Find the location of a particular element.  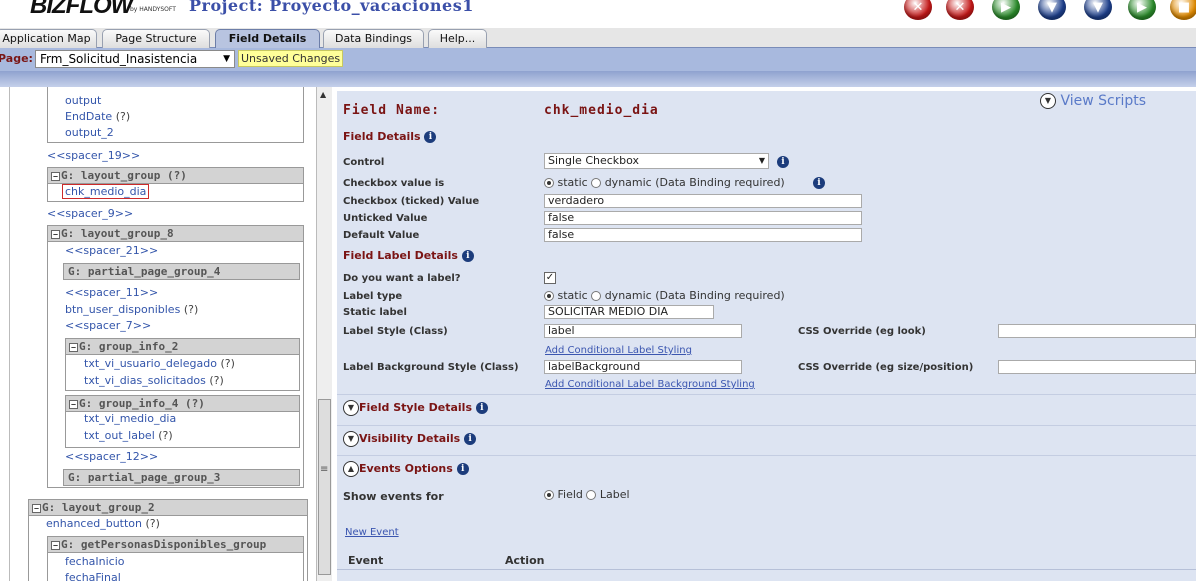

tree-item-fecha-final: fechaFinal is located at coordinates (93, 576).